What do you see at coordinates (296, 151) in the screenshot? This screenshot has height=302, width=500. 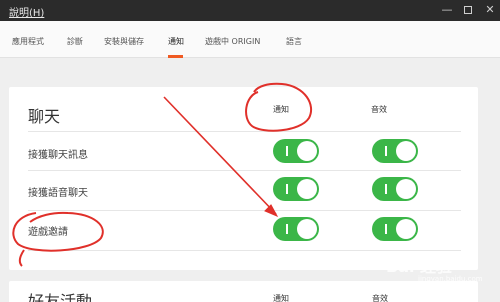 I see `toggle-chat-message-notify` at bounding box center [296, 151].